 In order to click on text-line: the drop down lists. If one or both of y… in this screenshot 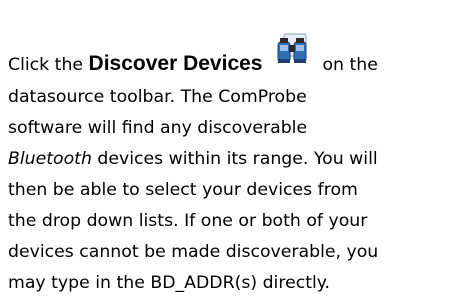, I will do `click(188, 221)`.